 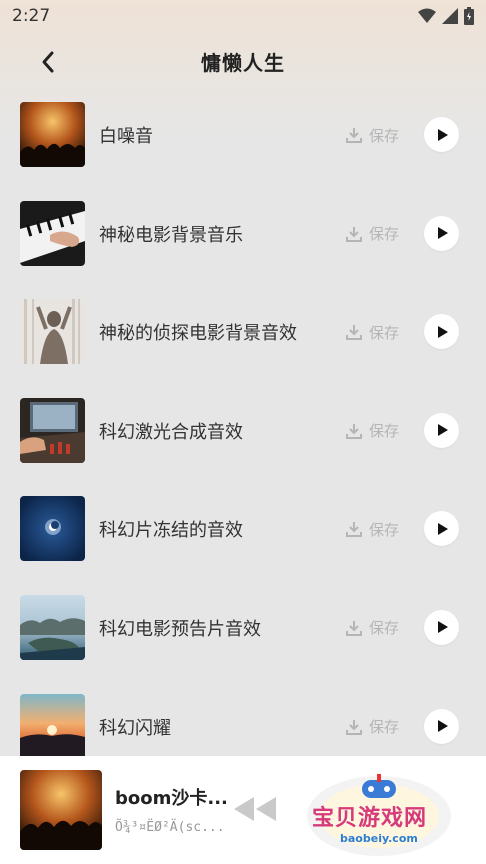 What do you see at coordinates (450, 16) in the screenshot?
I see `signal-icon` at bounding box center [450, 16].